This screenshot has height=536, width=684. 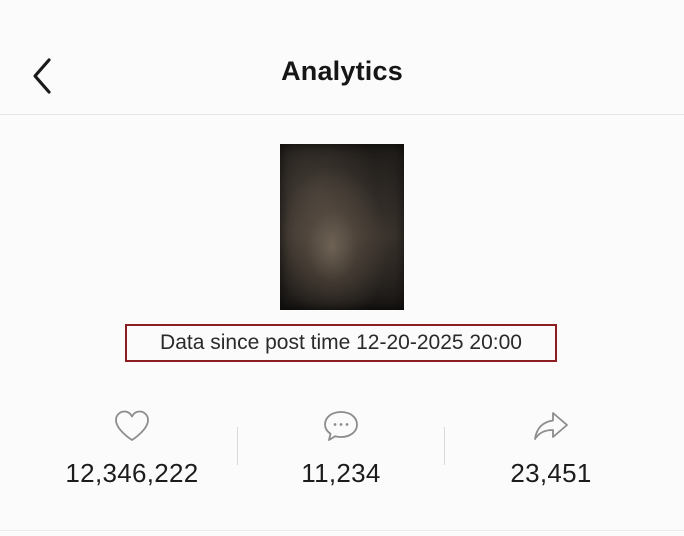 What do you see at coordinates (551, 446) in the screenshot?
I see `stat-shares: 23,451` at bounding box center [551, 446].